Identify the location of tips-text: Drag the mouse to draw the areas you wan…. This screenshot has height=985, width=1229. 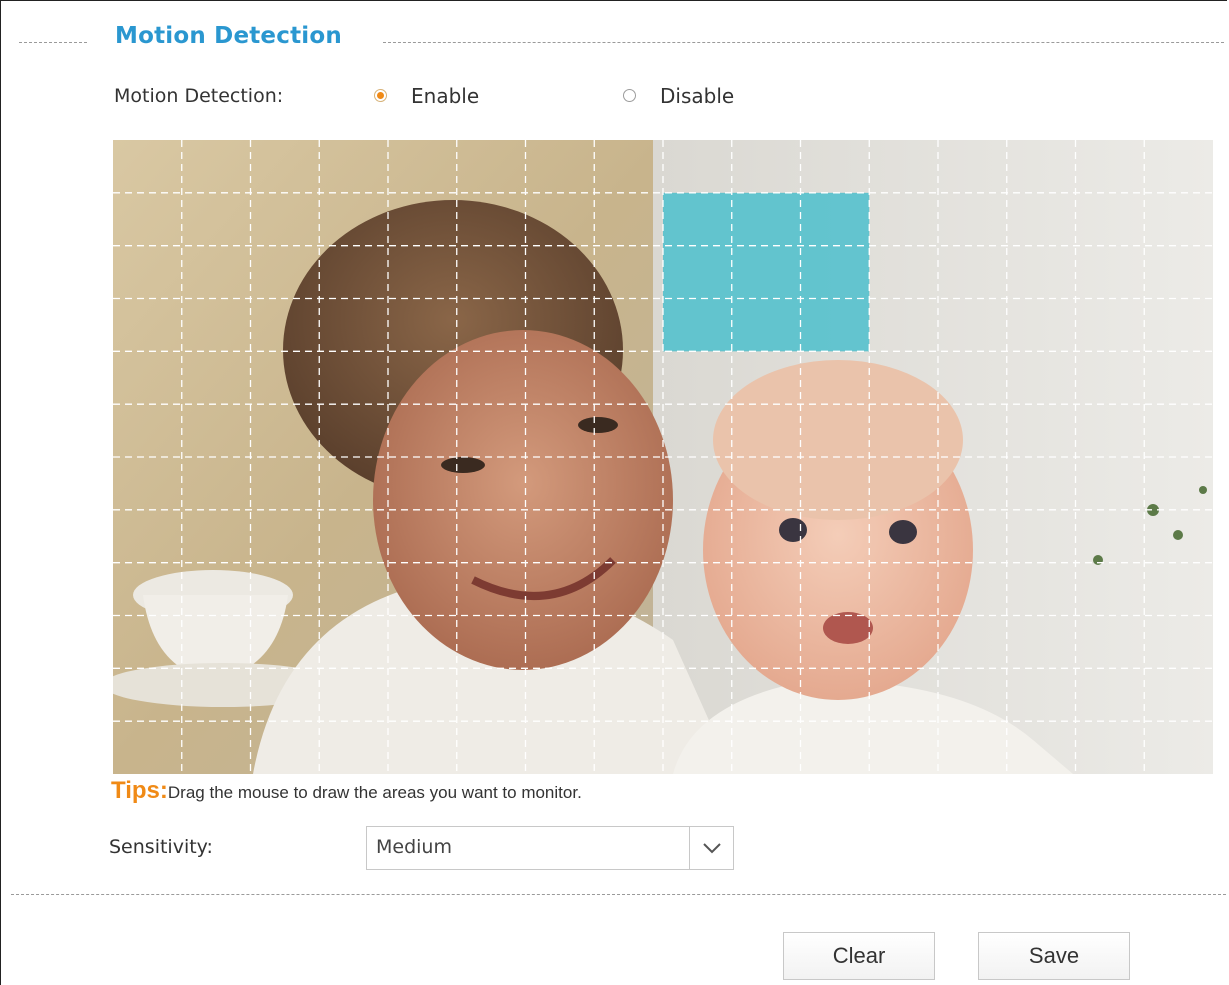
(374, 792).